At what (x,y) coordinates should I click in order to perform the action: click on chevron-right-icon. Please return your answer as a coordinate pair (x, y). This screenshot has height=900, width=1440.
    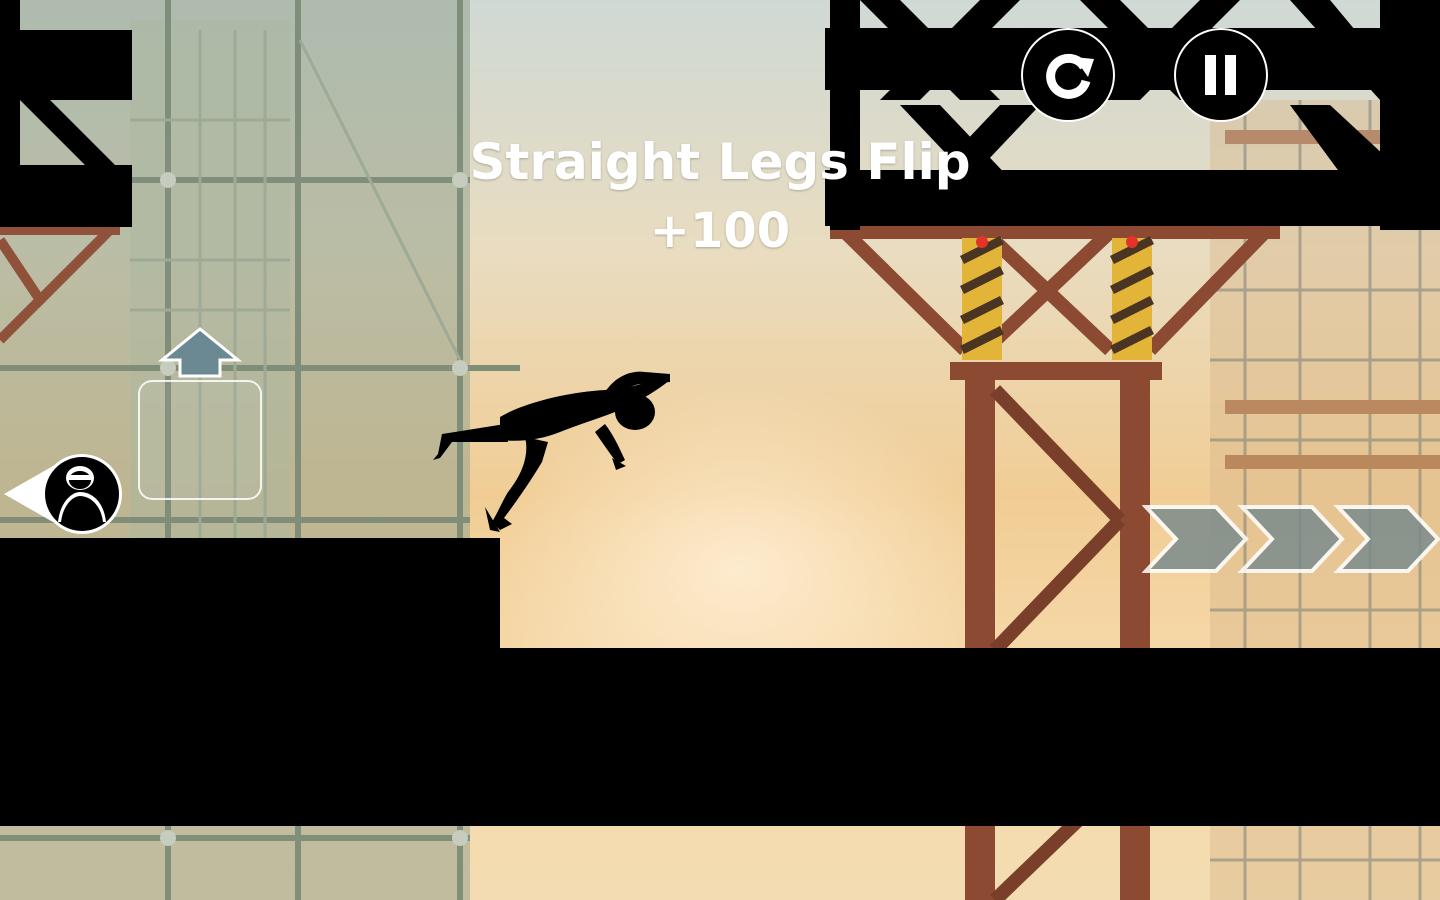
    Looking at the image, I should click on (1291, 539).